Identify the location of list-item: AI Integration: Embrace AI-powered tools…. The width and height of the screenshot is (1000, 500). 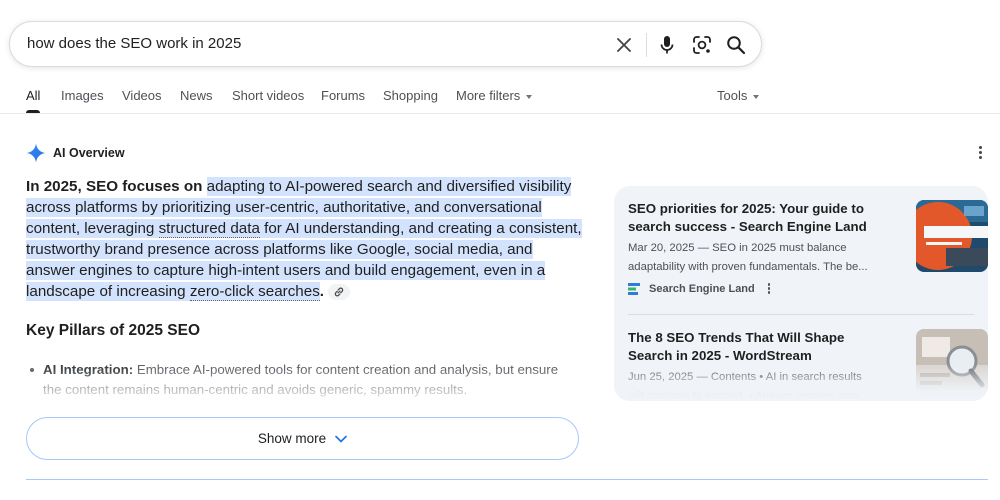
(300, 380).